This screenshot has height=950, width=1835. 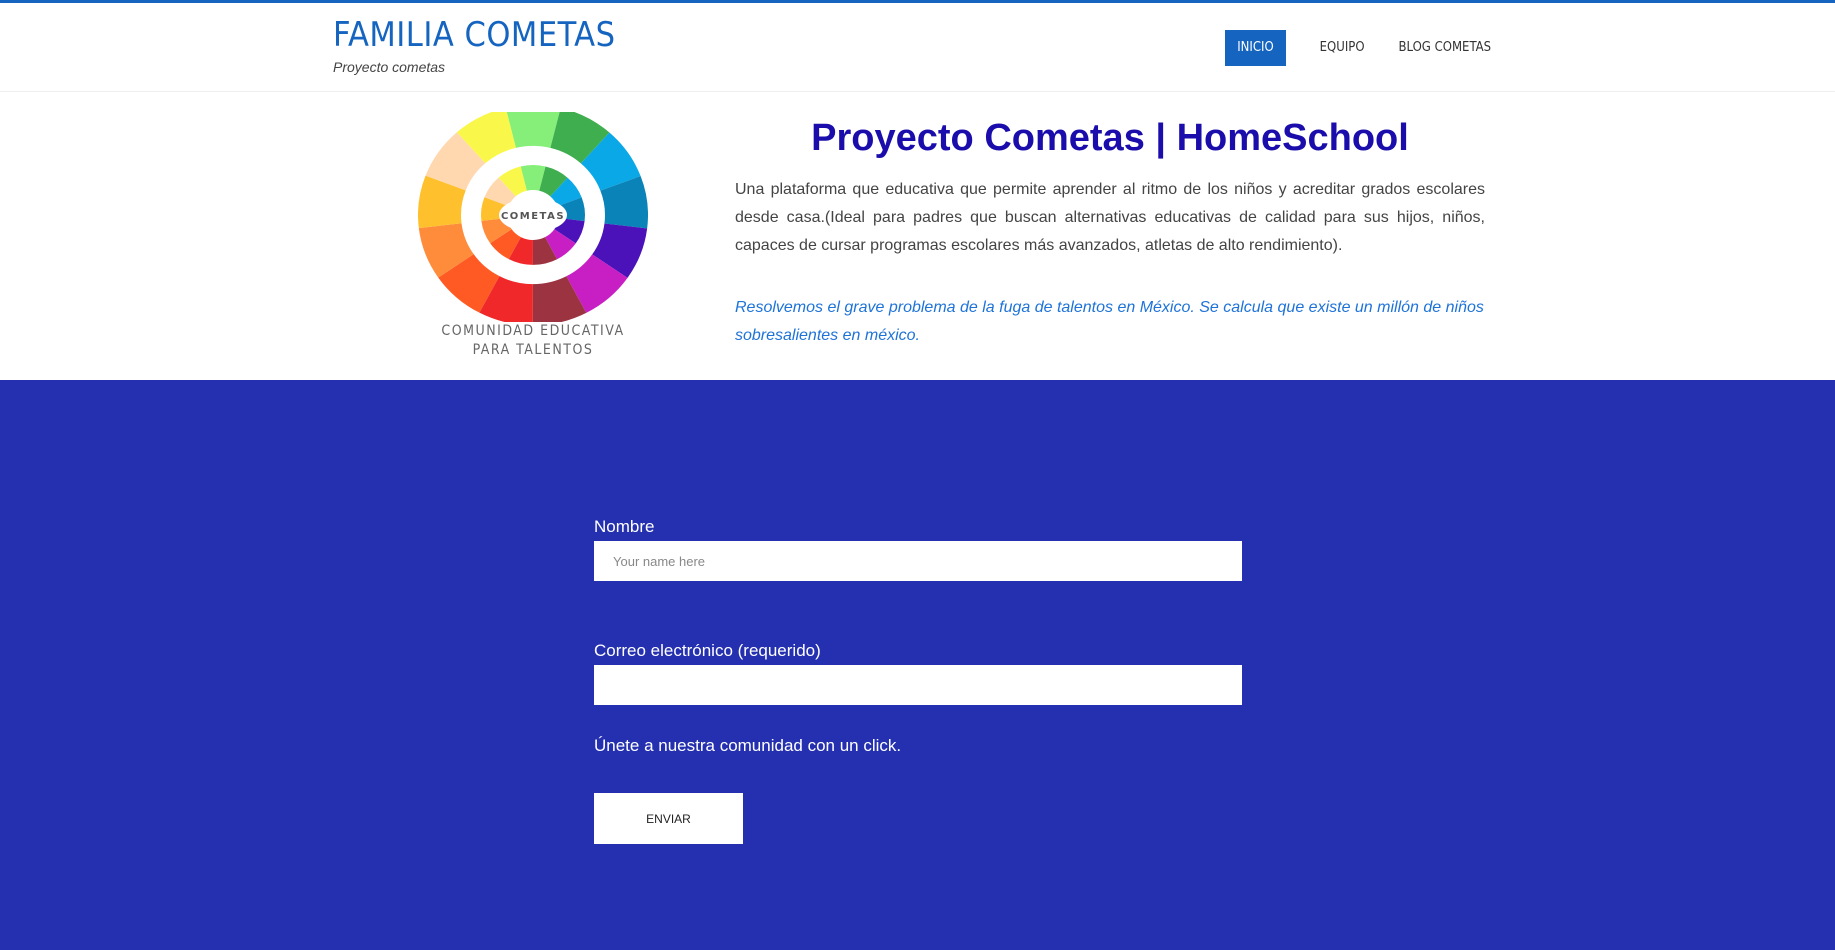 What do you see at coordinates (1110, 138) in the screenshot?
I see `hero-title: Proyecto Cometas | HomeSchool` at bounding box center [1110, 138].